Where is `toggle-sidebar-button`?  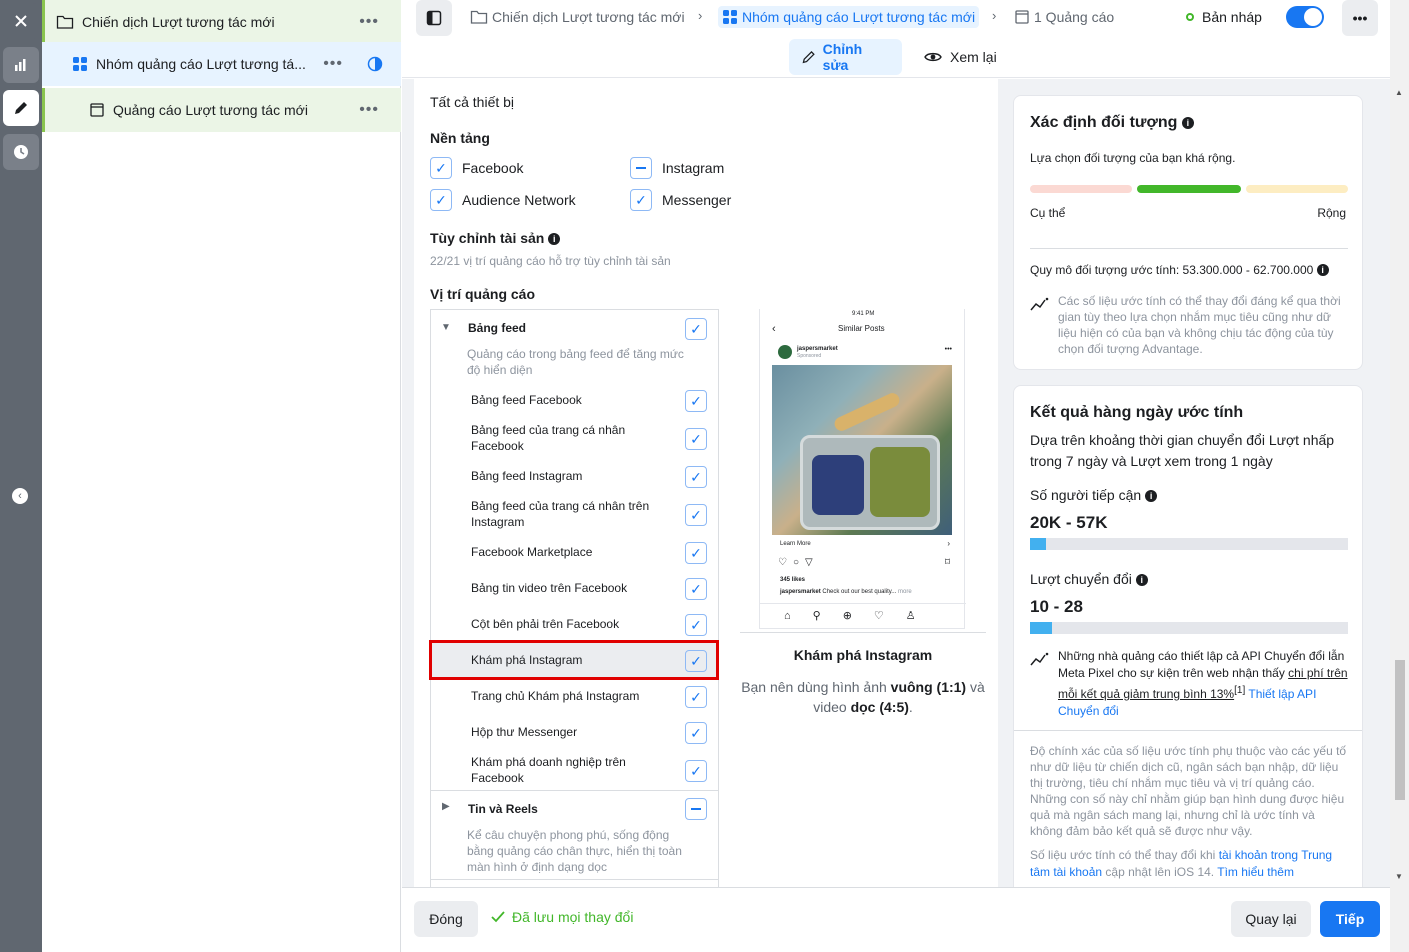
toggle-sidebar-button is located at coordinates (434, 18).